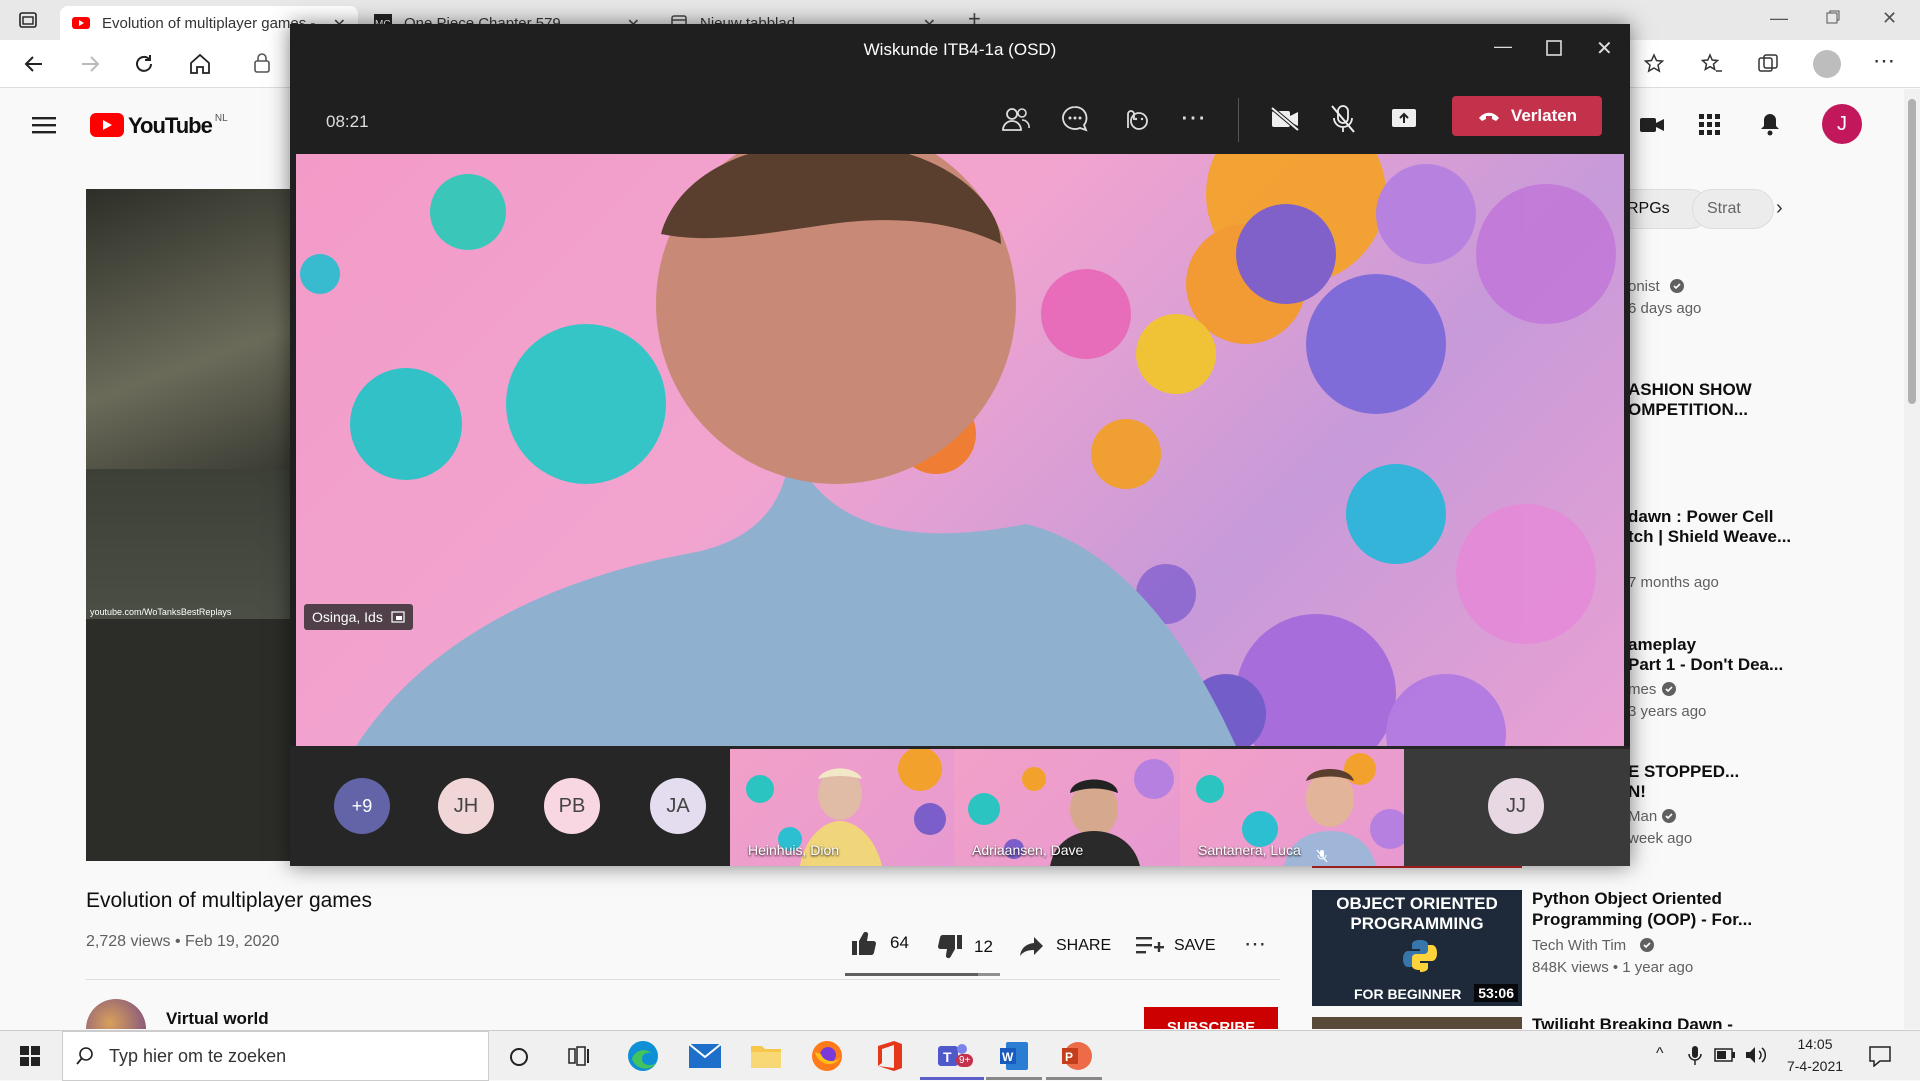 The height and width of the screenshot is (1081, 1920). I want to click on youtube-logo: YouTube NL, so click(159, 126).